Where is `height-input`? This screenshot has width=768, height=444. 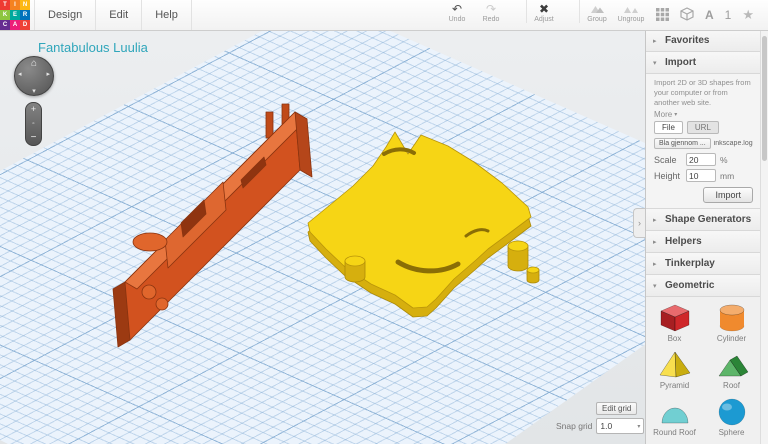
height-input is located at coordinates (701, 176).